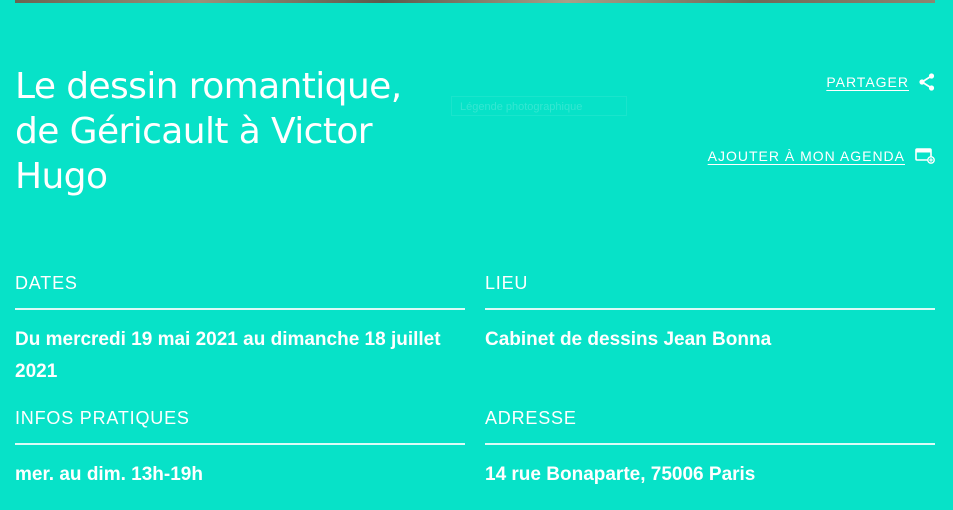 The height and width of the screenshot is (510, 953). Describe the element at coordinates (710, 426) in the screenshot. I see `adresse-heading: ADRESSE` at that location.